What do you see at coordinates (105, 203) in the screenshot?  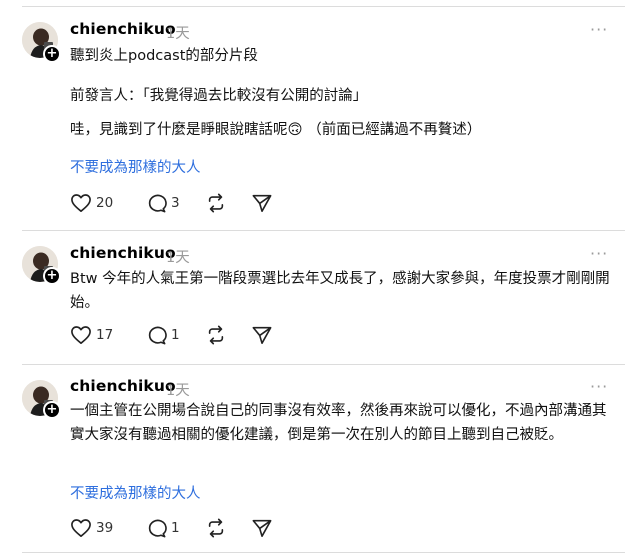 I see `like-count: 20` at bounding box center [105, 203].